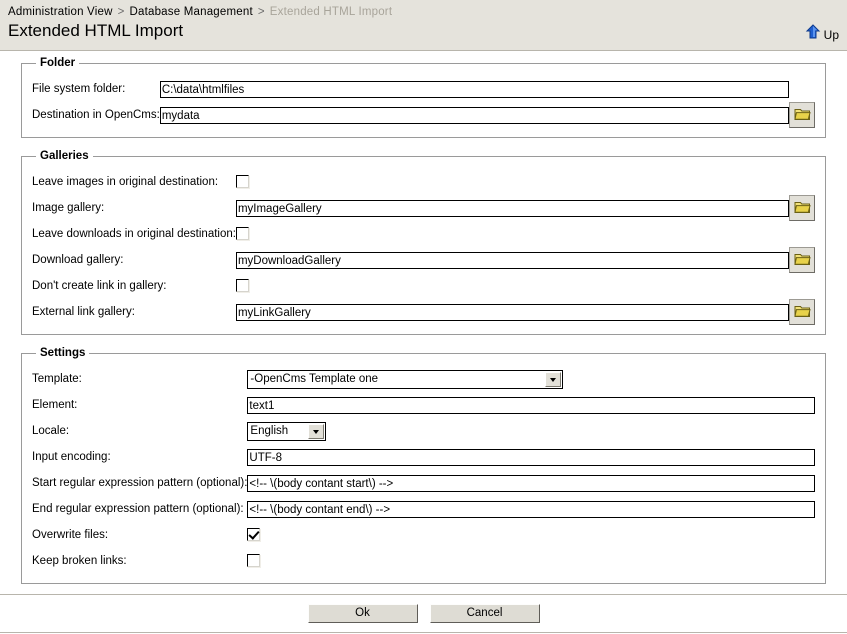 This screenshot has width=847, height=634. I want to click on breadcrumb-item-database-management: Database Management, so click(191, 12).